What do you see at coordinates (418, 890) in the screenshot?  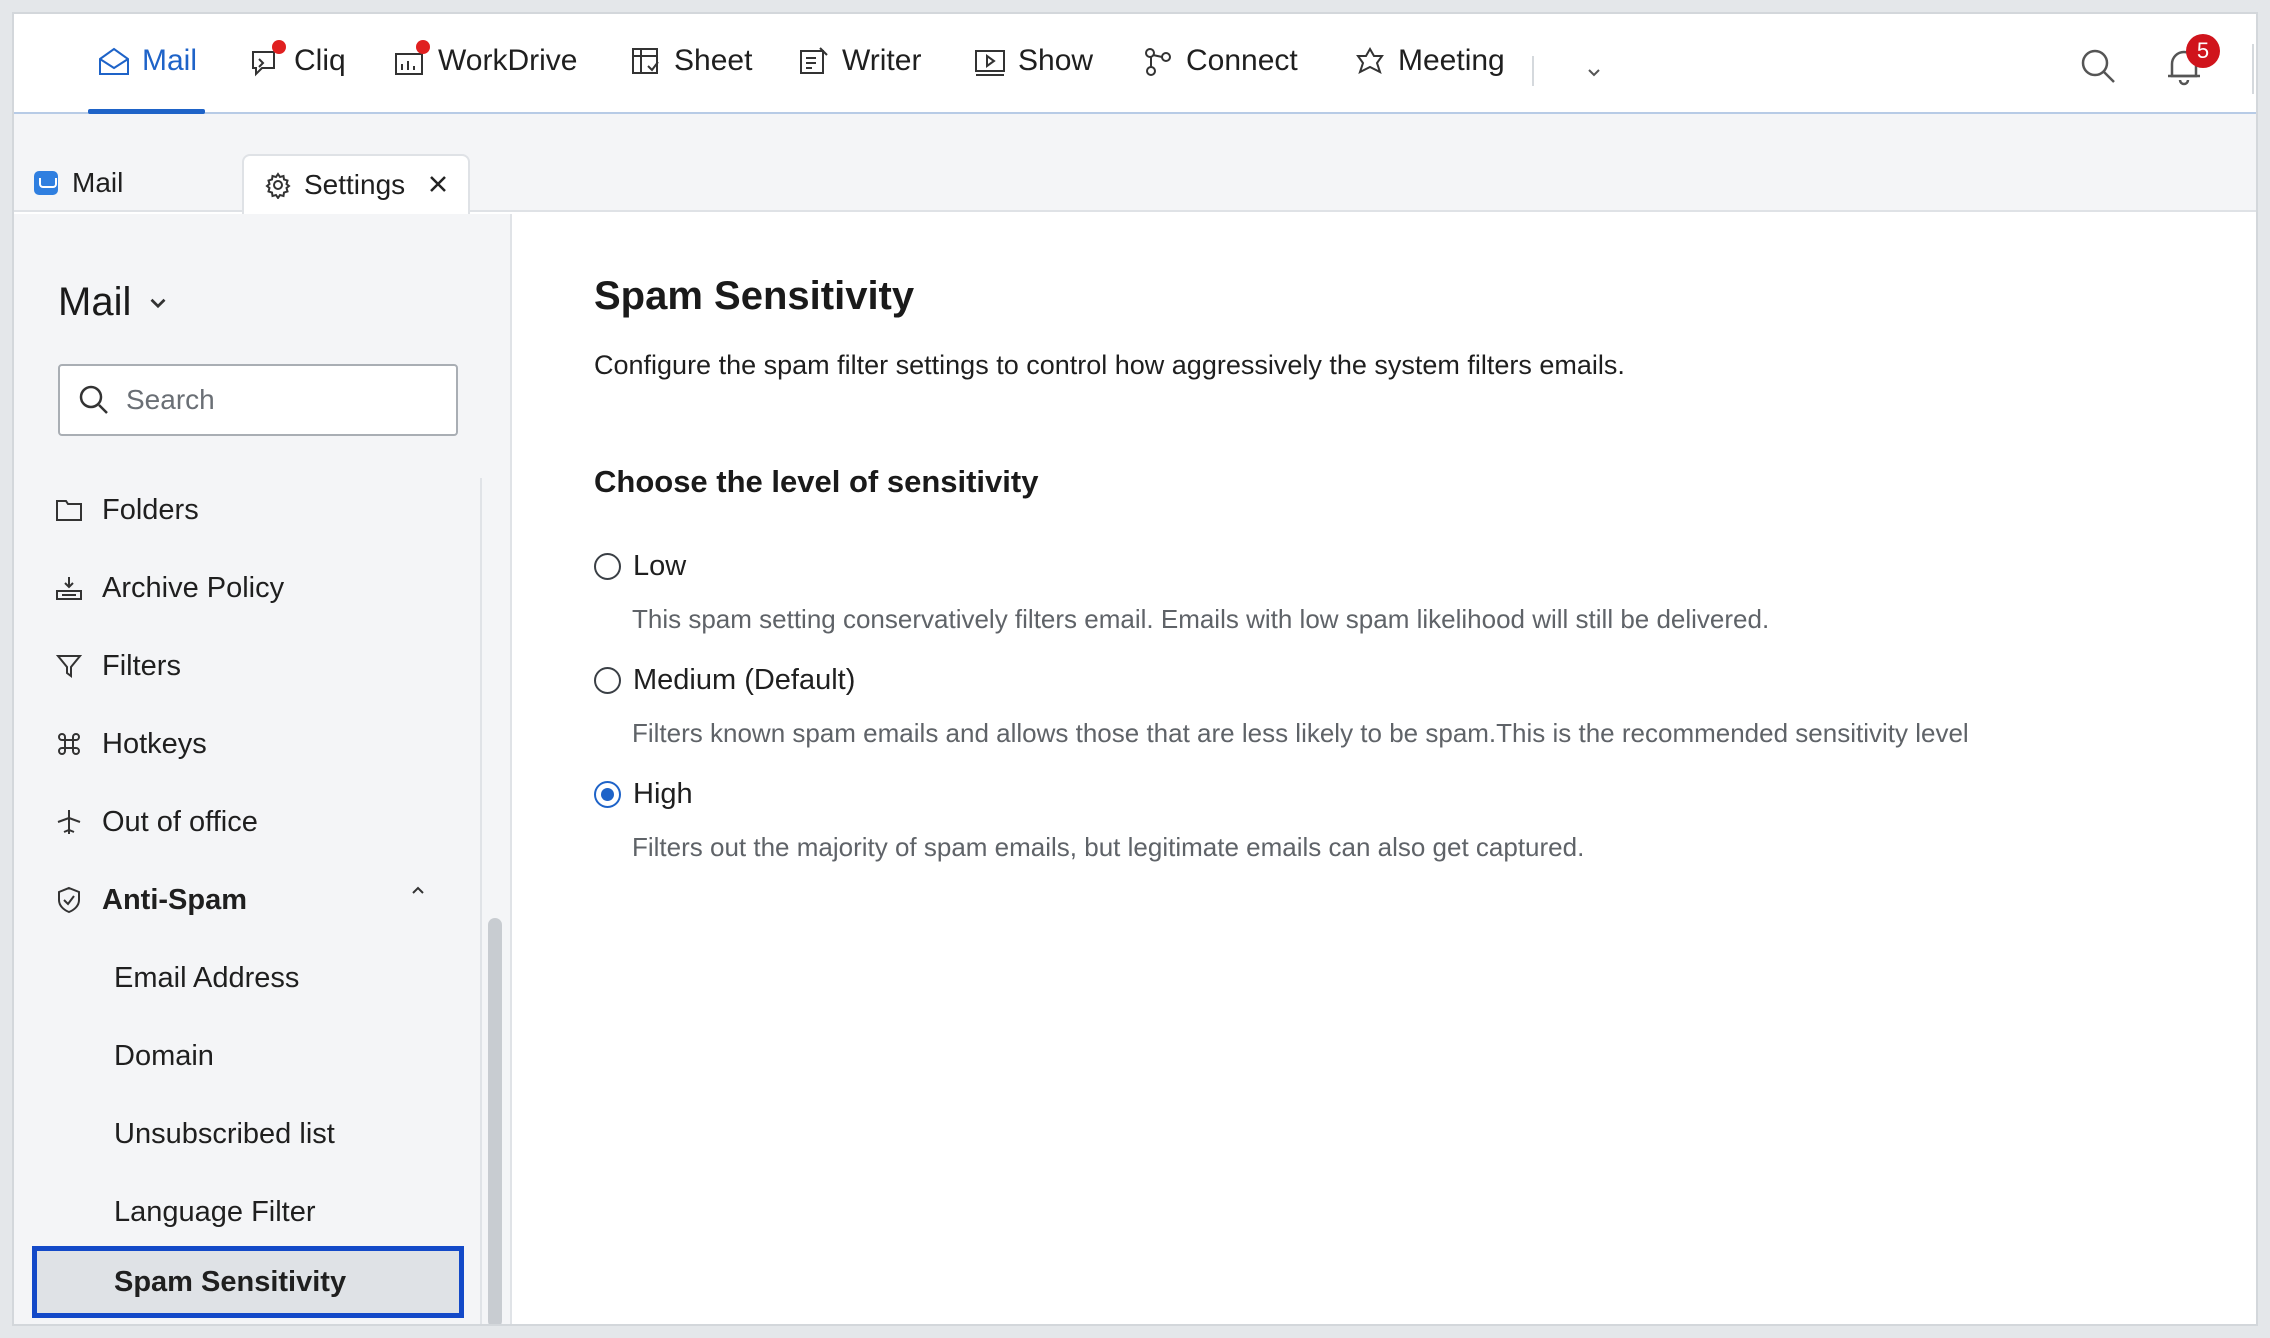 I see `chevron-up-icon` at bounding box center [418, 890].